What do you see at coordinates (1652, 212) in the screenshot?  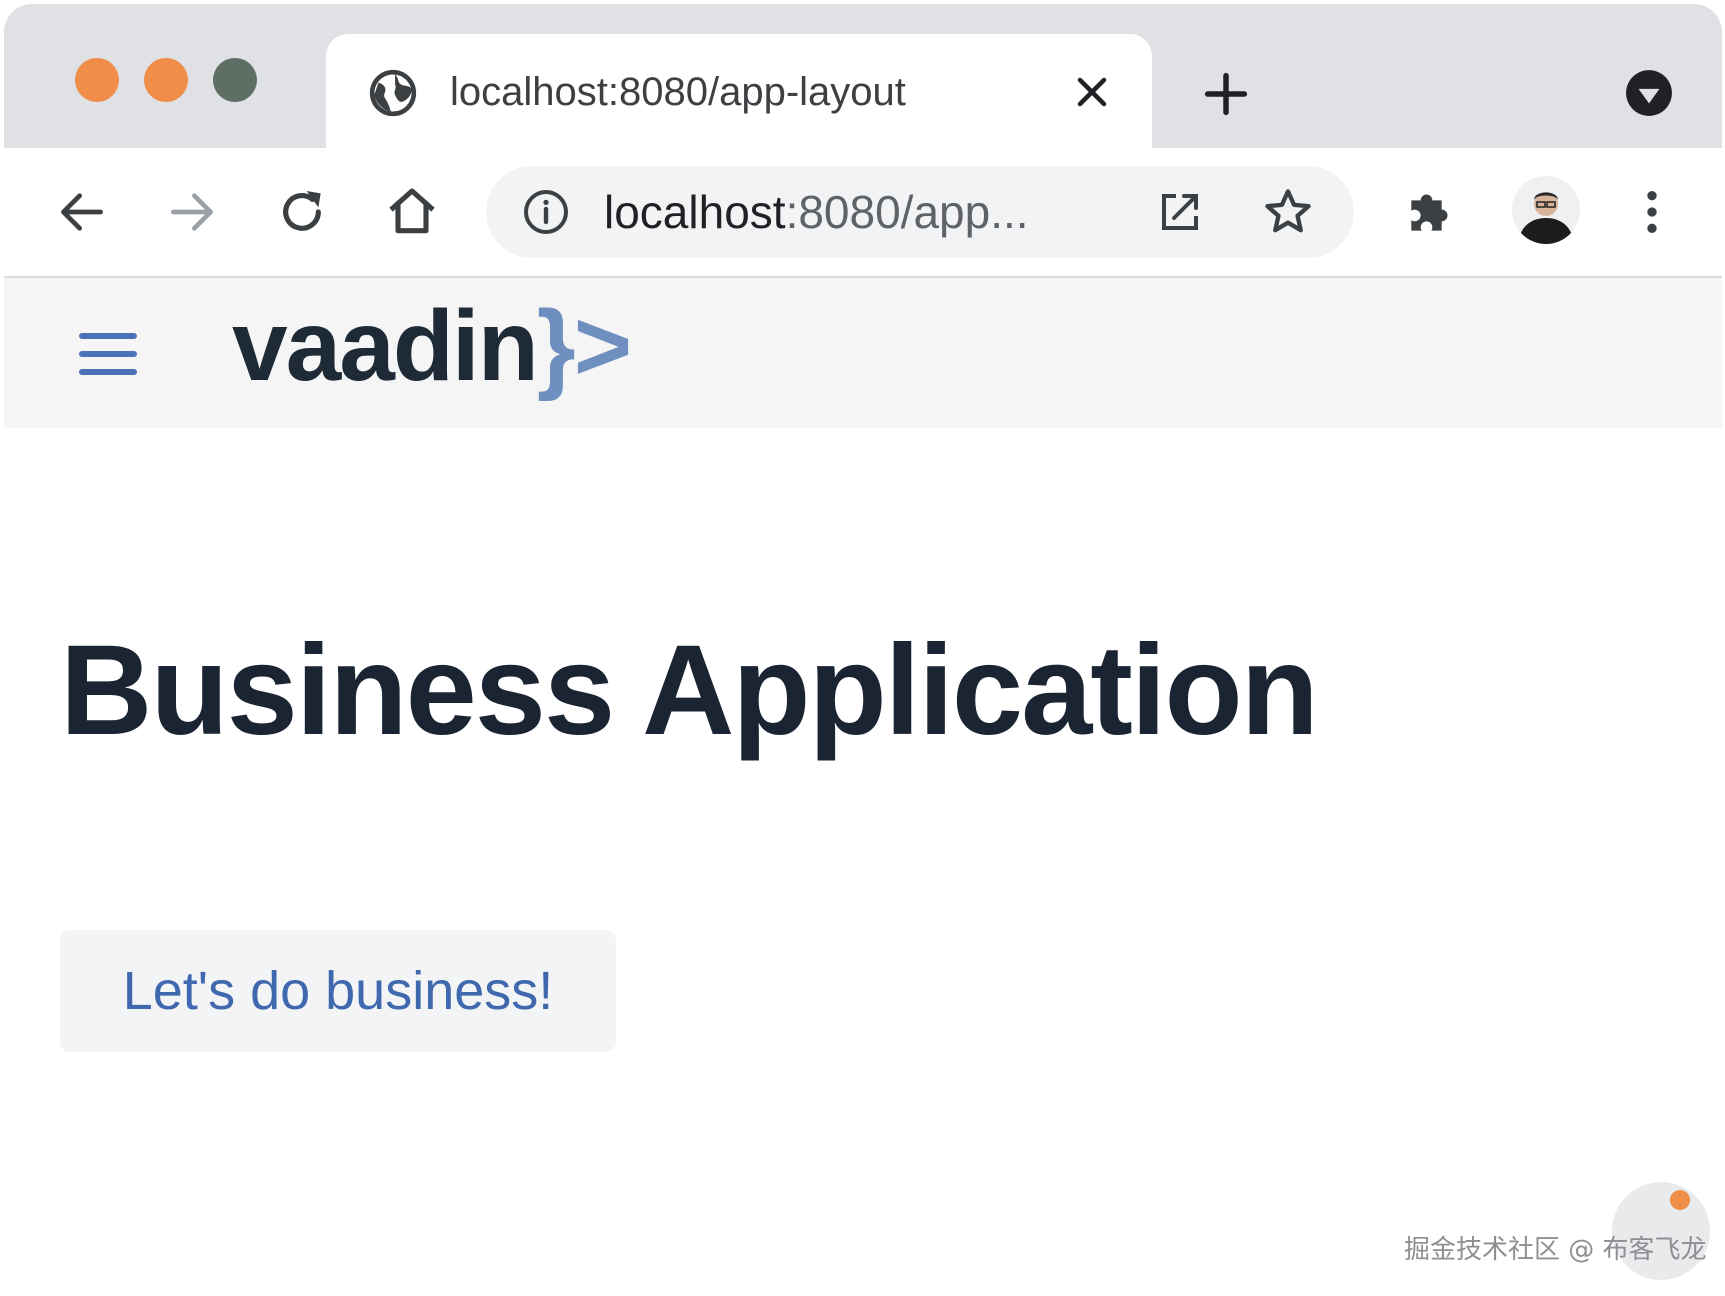 I see `more-vert-icon` at bounding box center [1652, 212].